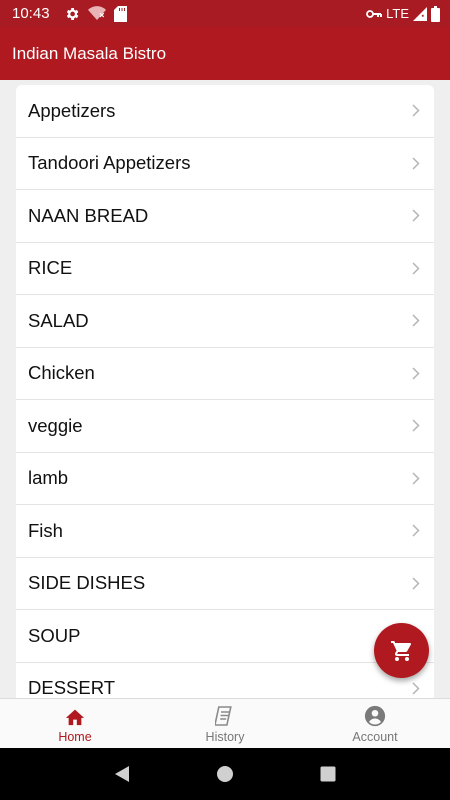 Image resolution: width=450 pixels, height=800 pixels. Describe the element at coordinates (109, 163) in the screenshot. I see `category-label: Tandoori Appetizers` at that location.